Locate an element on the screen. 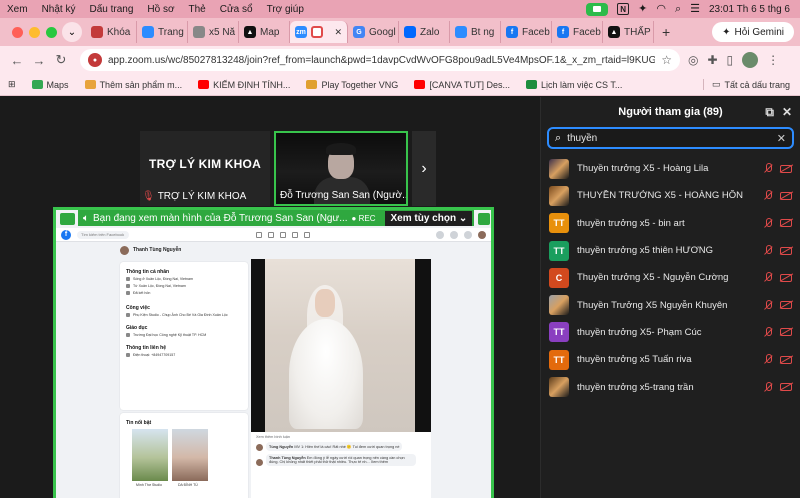 The height and width of the screenshot is (498, 800). tab-favicon-icon is located at coordinates (199, 32).